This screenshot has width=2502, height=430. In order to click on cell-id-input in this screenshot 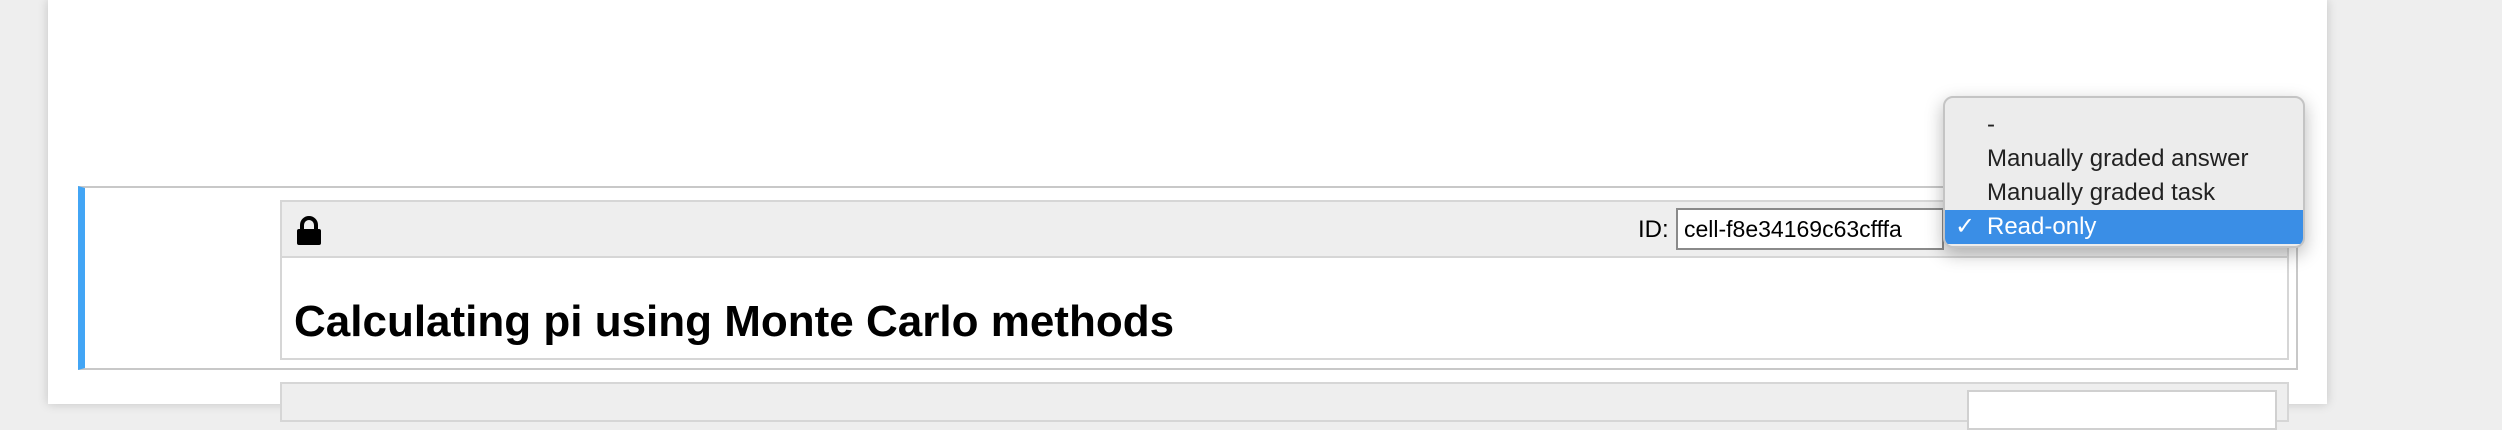, I will do `click(1810, 229)`.